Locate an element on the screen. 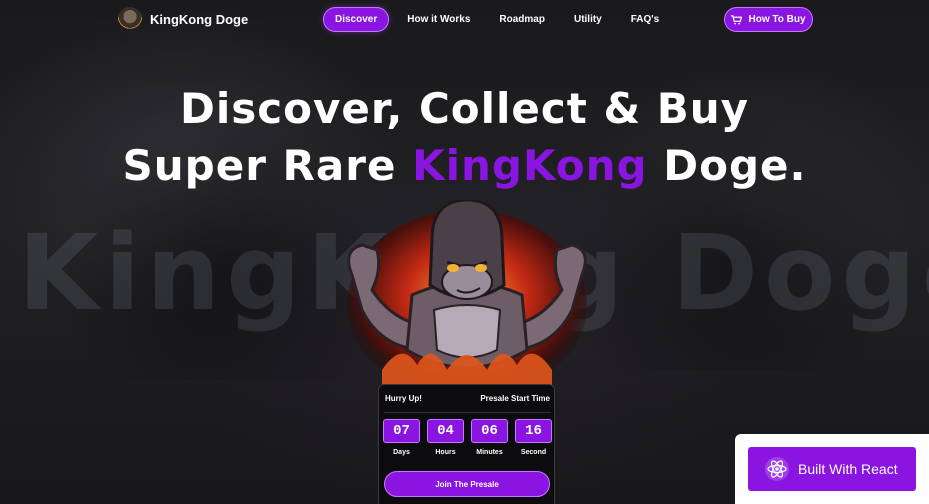 Image resolution: width=929 pixels, height=504 pixels. countdown-value: 16 is located at coordinates (533, 431).